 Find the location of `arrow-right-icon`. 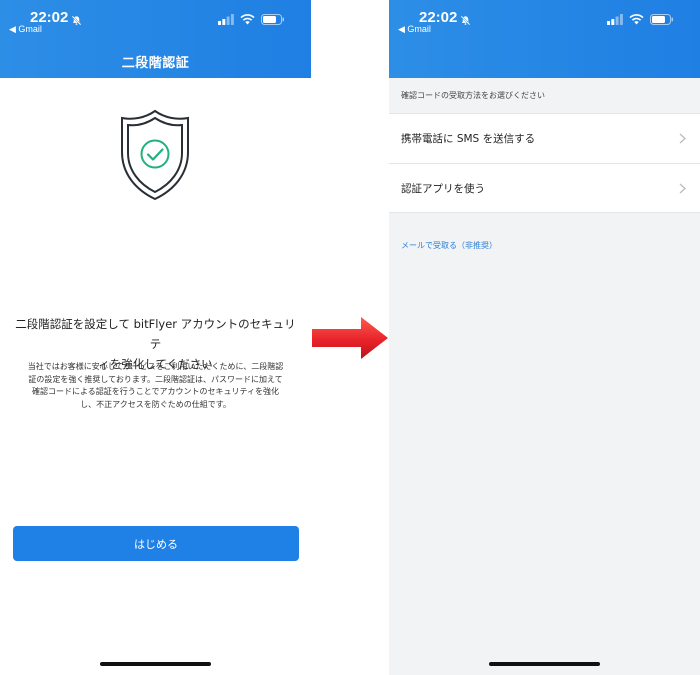

arrow-right-icon is located at coordinates (350, 340).